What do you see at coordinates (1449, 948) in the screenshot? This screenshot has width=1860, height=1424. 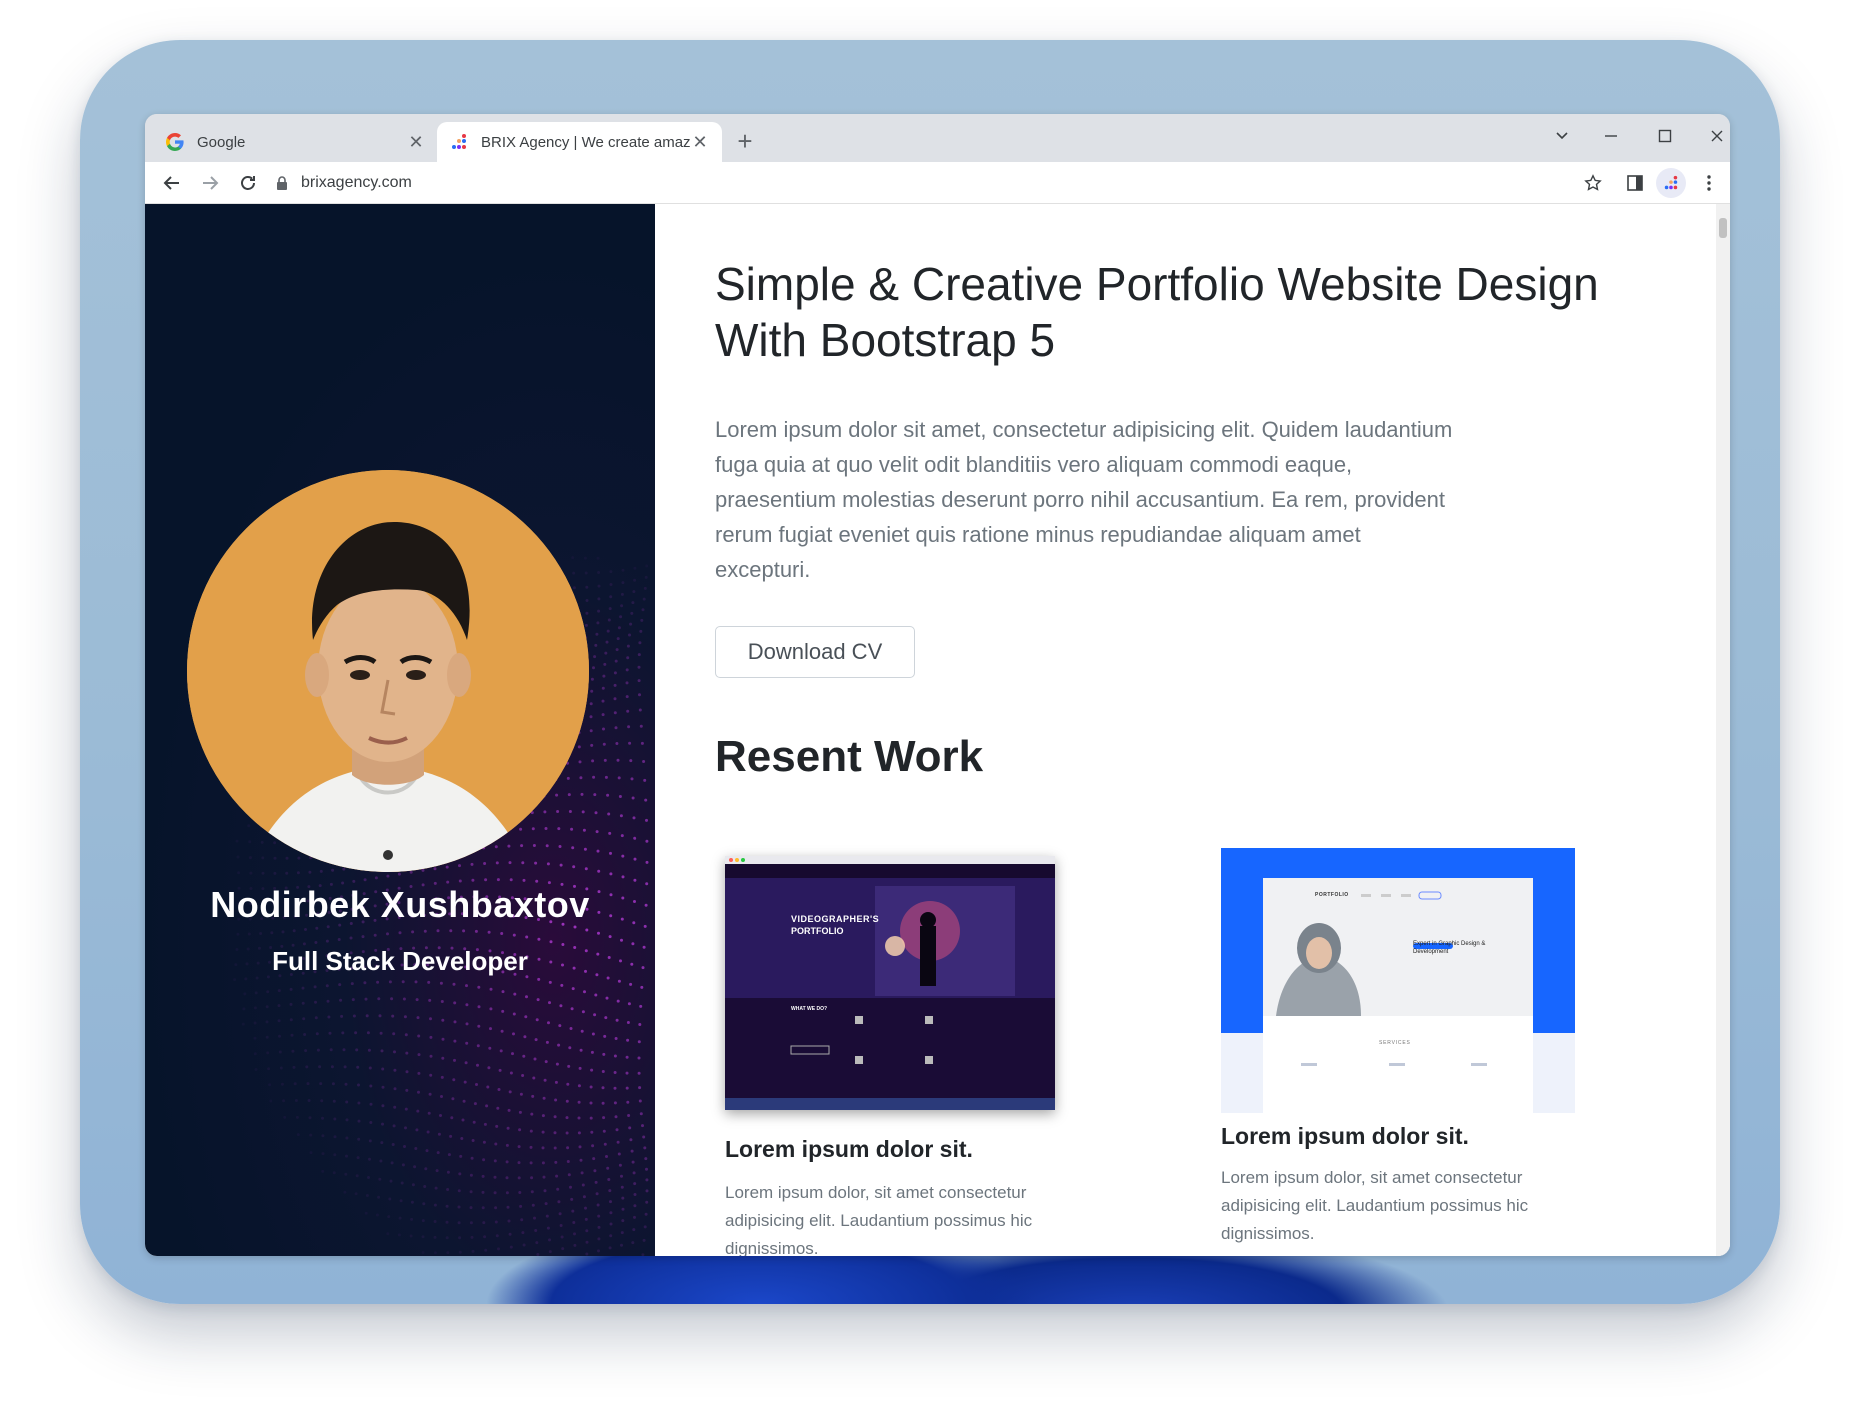 I see `thumb-tagline: Expert in Graphic Design & Development` at bounding box center [1449, 948].